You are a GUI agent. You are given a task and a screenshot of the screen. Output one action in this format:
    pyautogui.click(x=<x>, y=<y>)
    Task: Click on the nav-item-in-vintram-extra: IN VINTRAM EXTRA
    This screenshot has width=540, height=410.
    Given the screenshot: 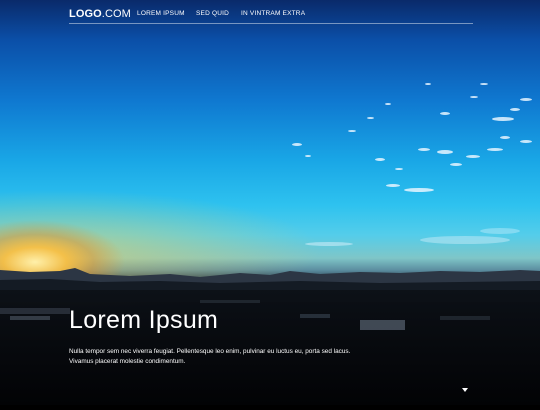 What is the action you would take?
    pyautogui.click(x=273, y=13)
    